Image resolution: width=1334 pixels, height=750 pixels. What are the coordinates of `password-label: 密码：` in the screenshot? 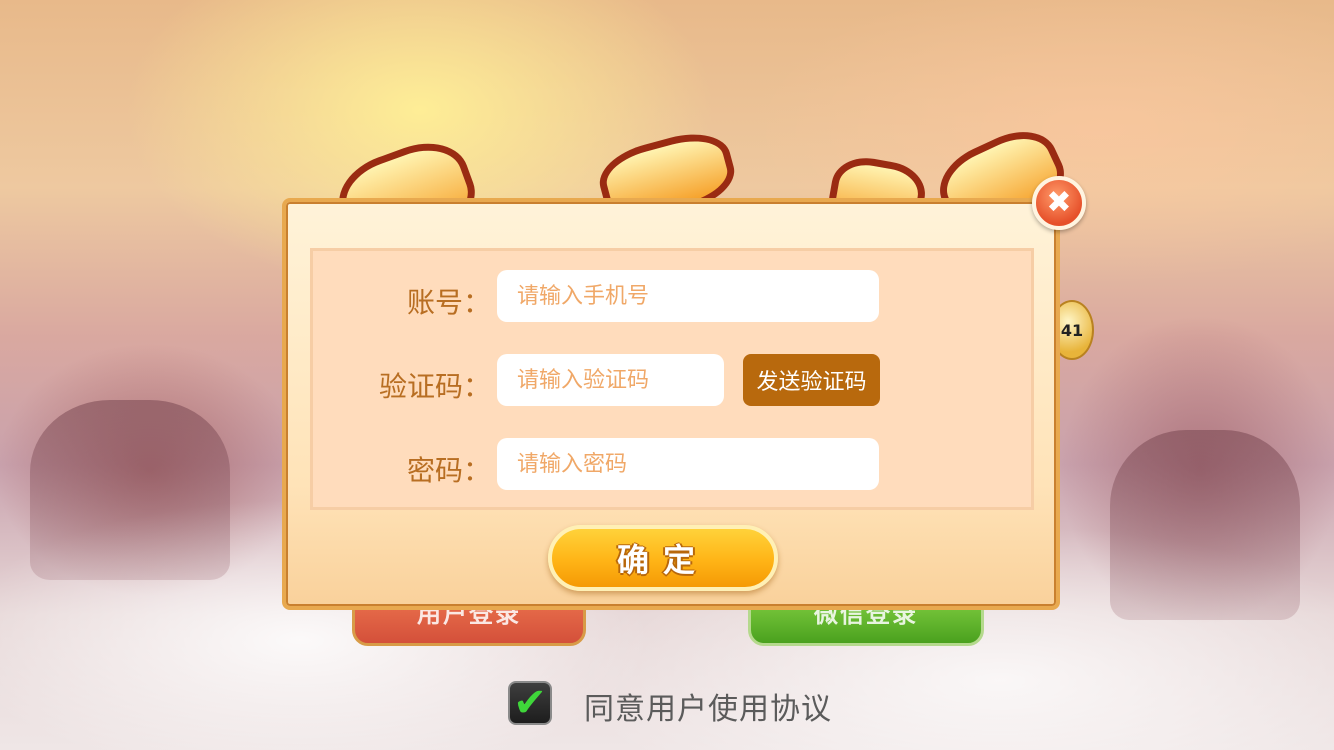 It's located at (448, 470).